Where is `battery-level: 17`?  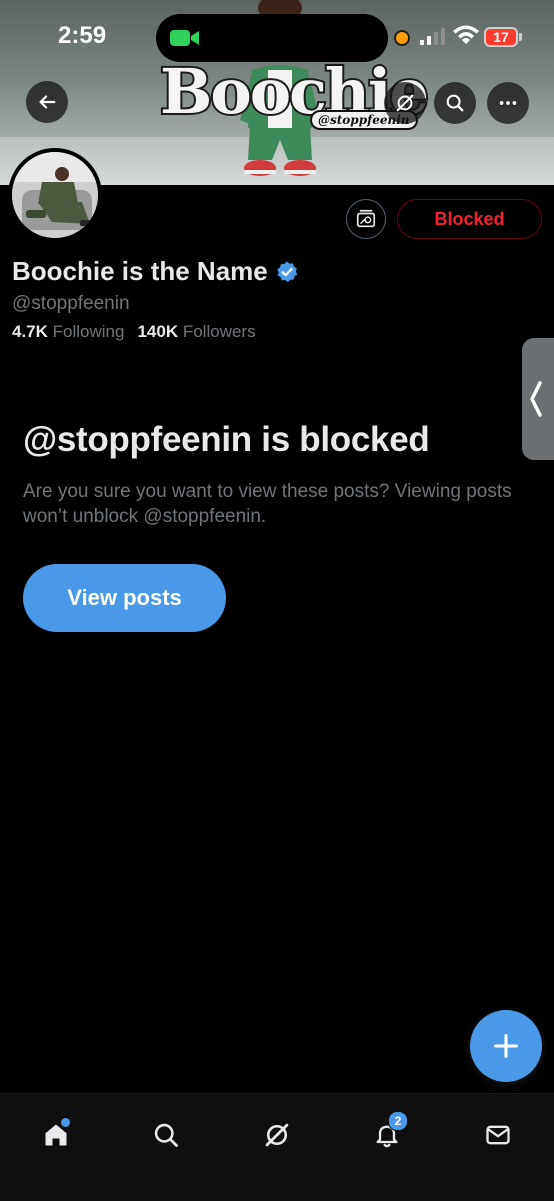 battery-level: 17 is located at coordinates (501, 37).